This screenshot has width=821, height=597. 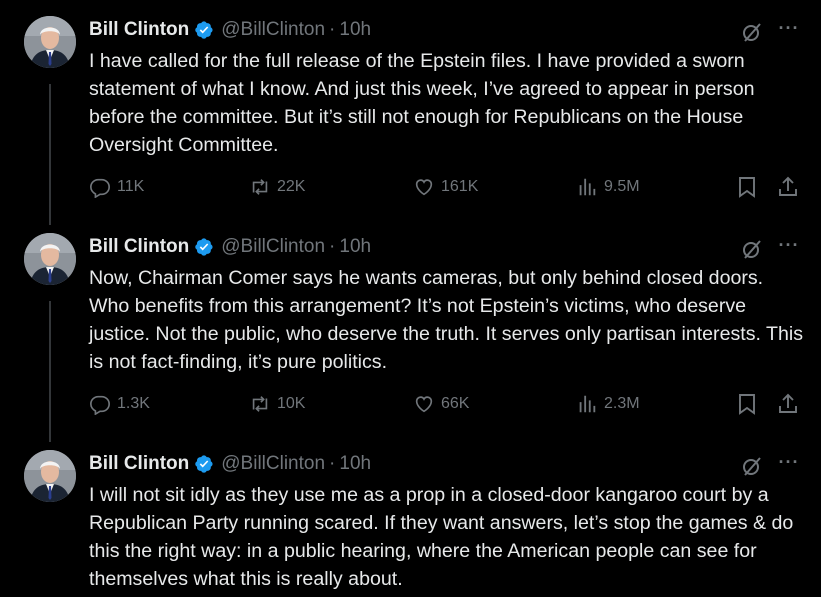 I want to click on tweet-actions: 1.3K 10K 66K 2.3M, so click(x=446, y=404).